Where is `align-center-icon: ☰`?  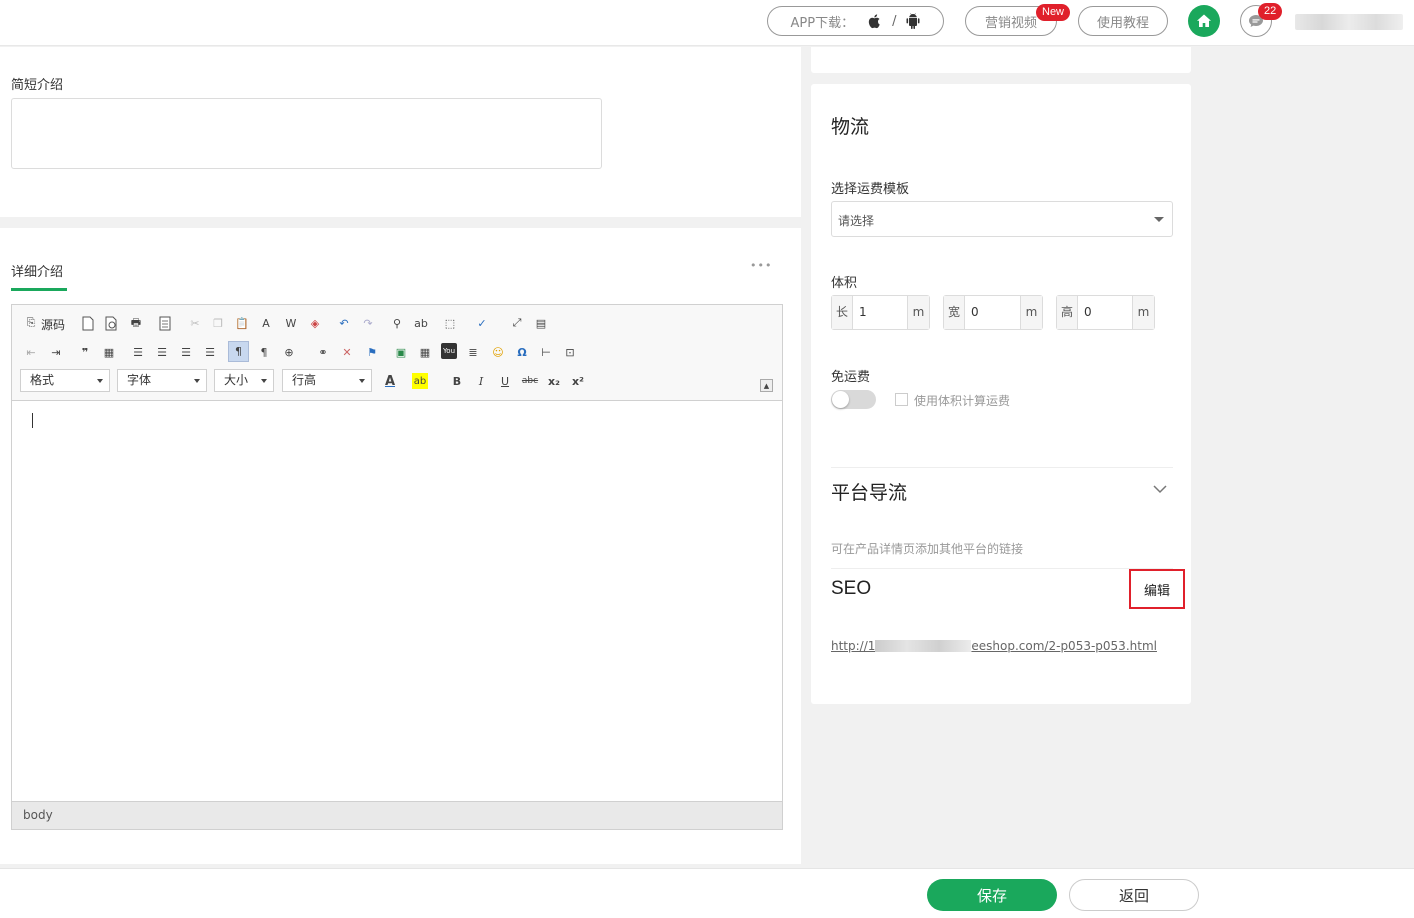 align-center-icon: ☰ is located at coordinates (162, 352).